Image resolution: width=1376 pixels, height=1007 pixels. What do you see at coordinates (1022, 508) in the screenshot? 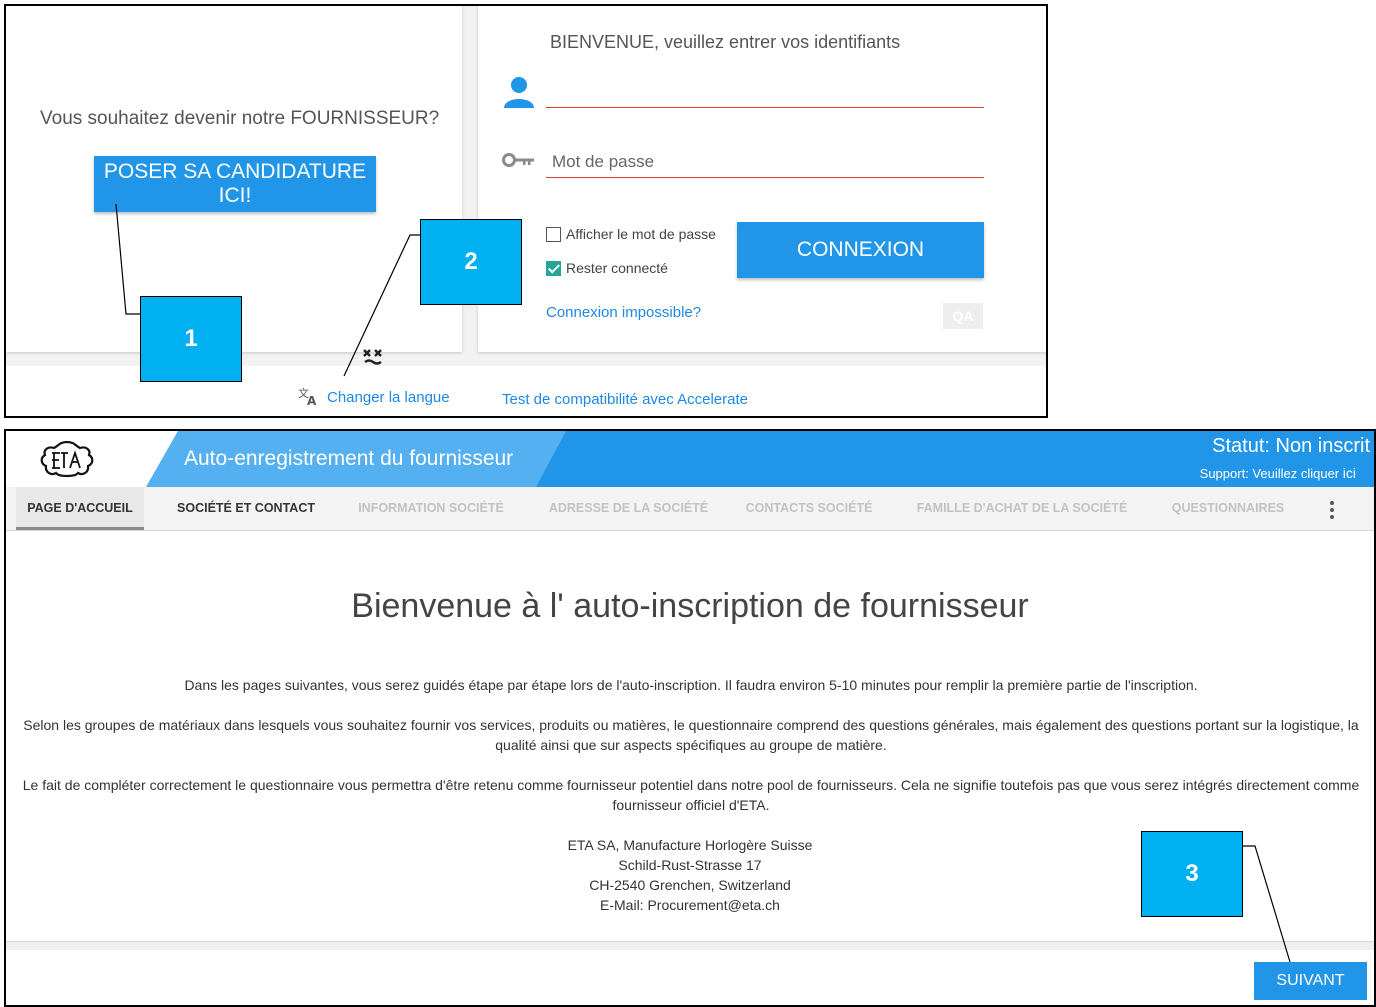
I see `tab-purchase-family: FAMILLE D'ACHAT DE LA SOCIÉTÉ` at bounding box center [1022, 508].